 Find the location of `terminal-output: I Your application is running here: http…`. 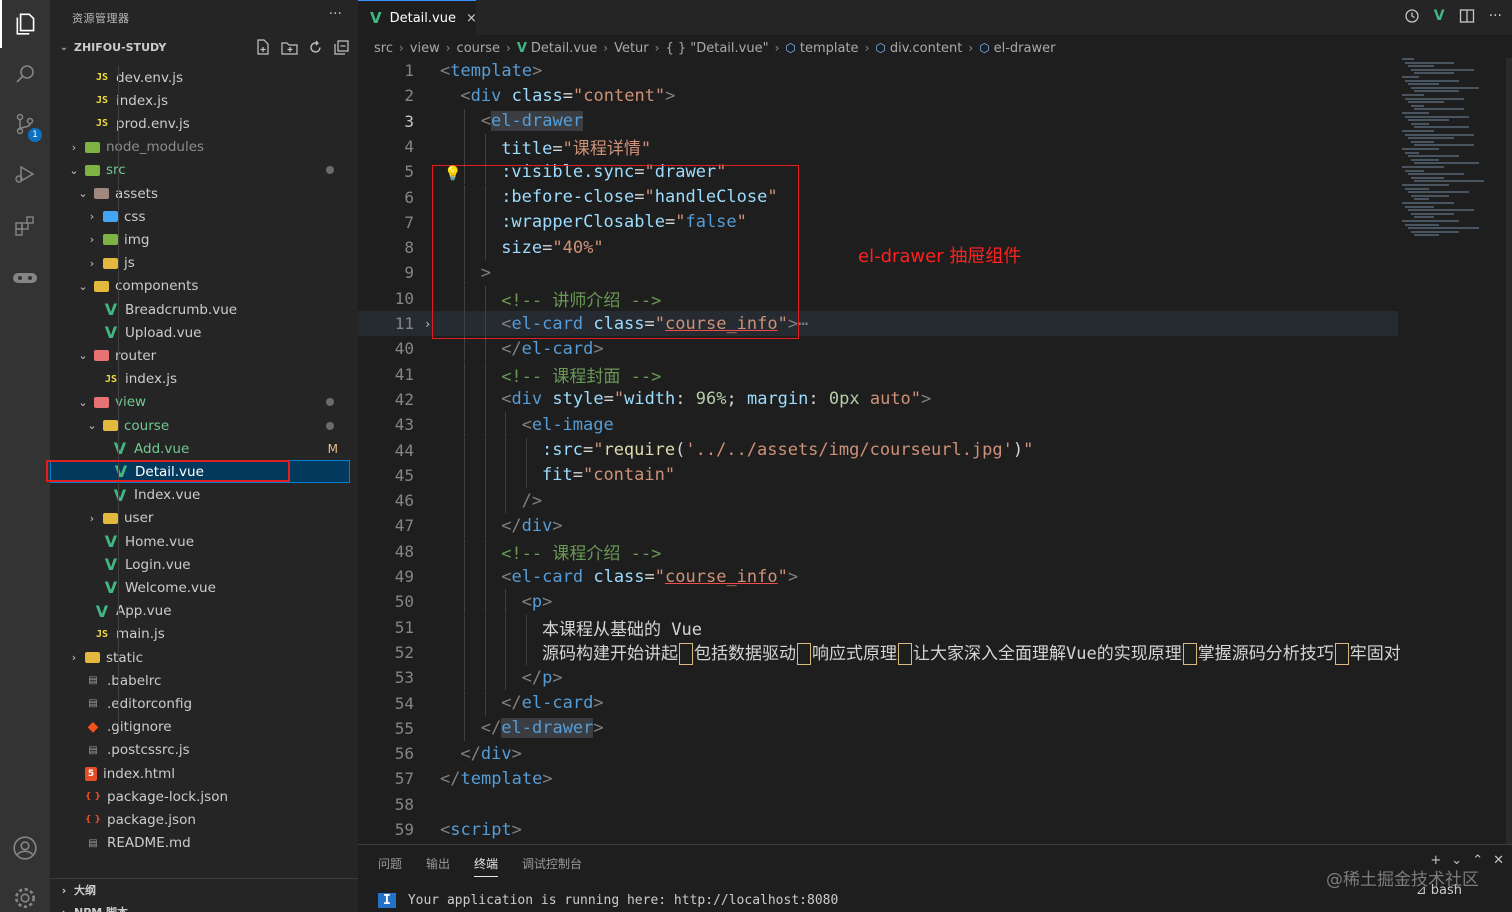

terminal-output: I Your application is running here: http… is located at coordinates (608, 900).